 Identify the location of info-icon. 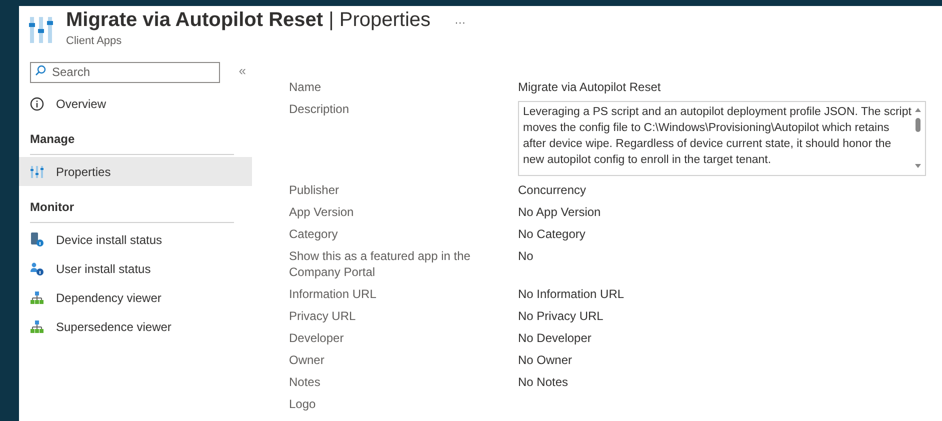
(37, 103).